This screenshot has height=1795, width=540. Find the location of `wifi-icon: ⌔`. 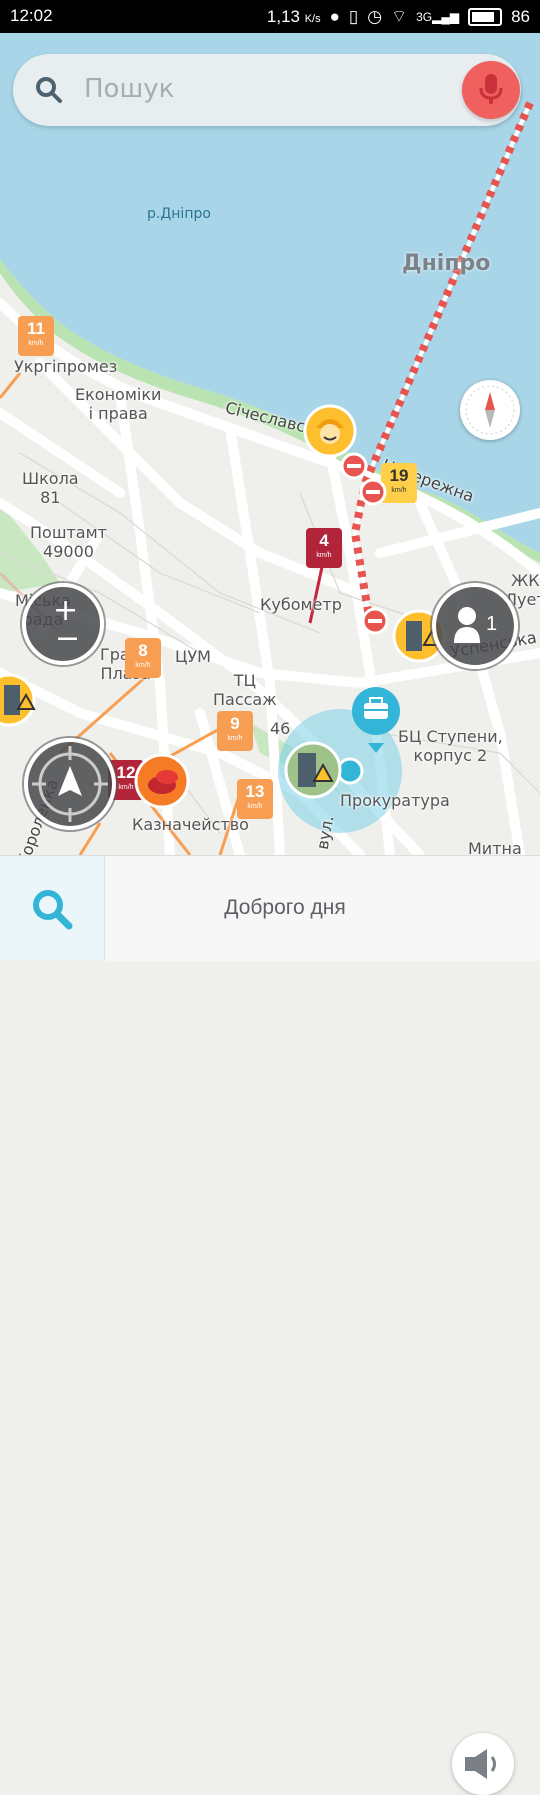

wifi-icon: ⌔ is located at coordinates (399, 16).